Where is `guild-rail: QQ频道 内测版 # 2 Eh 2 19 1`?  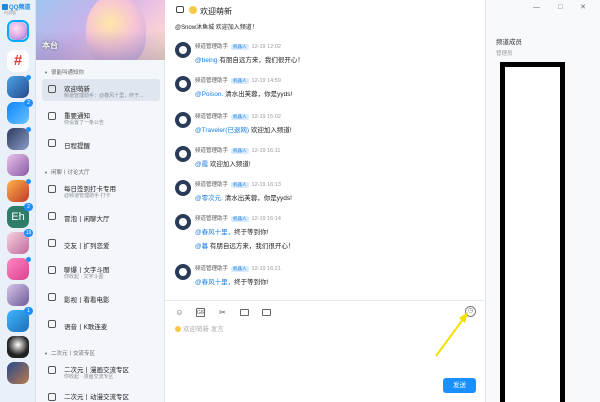 guild-rail: QQ频道 内测版 # 2 Eh 2 19 1 is located at coordinates (18, 201).